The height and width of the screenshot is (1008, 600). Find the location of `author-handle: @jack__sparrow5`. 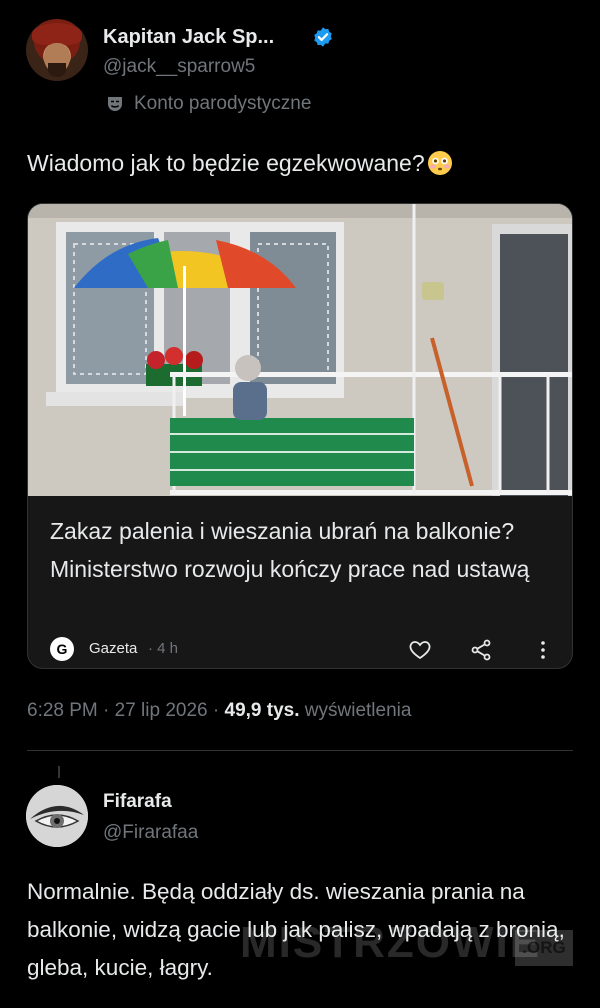

author-handle: @jack__sparrow5 is located at coordinates (179, 67).